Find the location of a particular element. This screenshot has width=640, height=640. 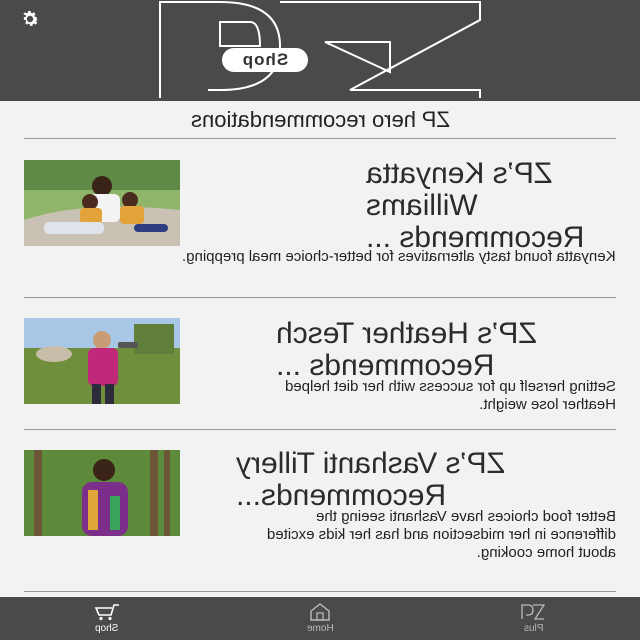

zp-plus-icon is located at coordinates (533, 612).